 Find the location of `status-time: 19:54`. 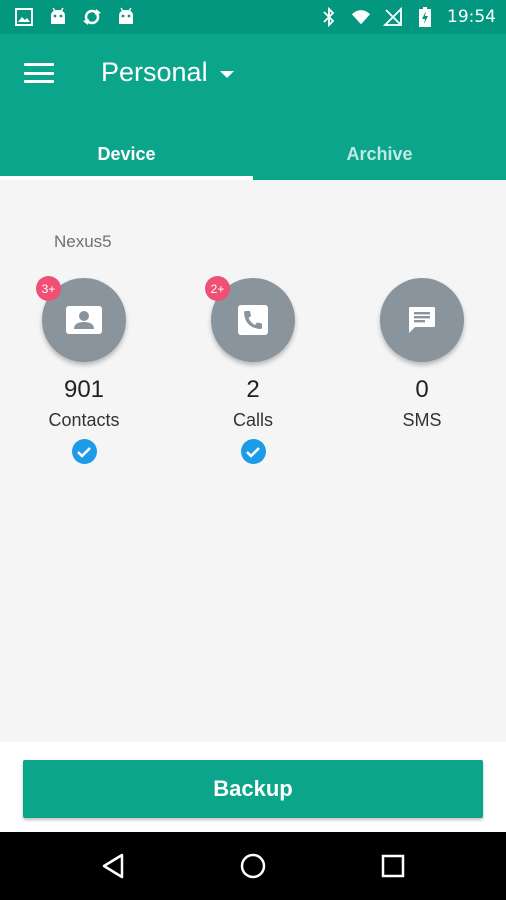

status-time: 19:54 is located at coordinates (471, 17).